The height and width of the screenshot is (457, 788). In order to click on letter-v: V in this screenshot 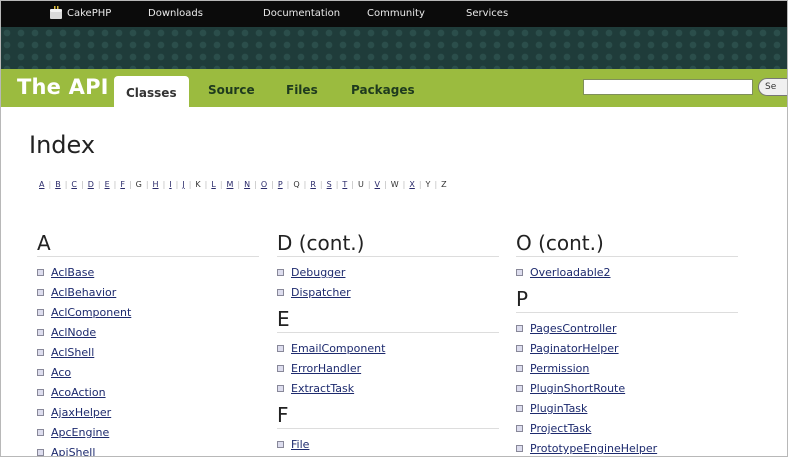, I will do `click(377, 184)`.